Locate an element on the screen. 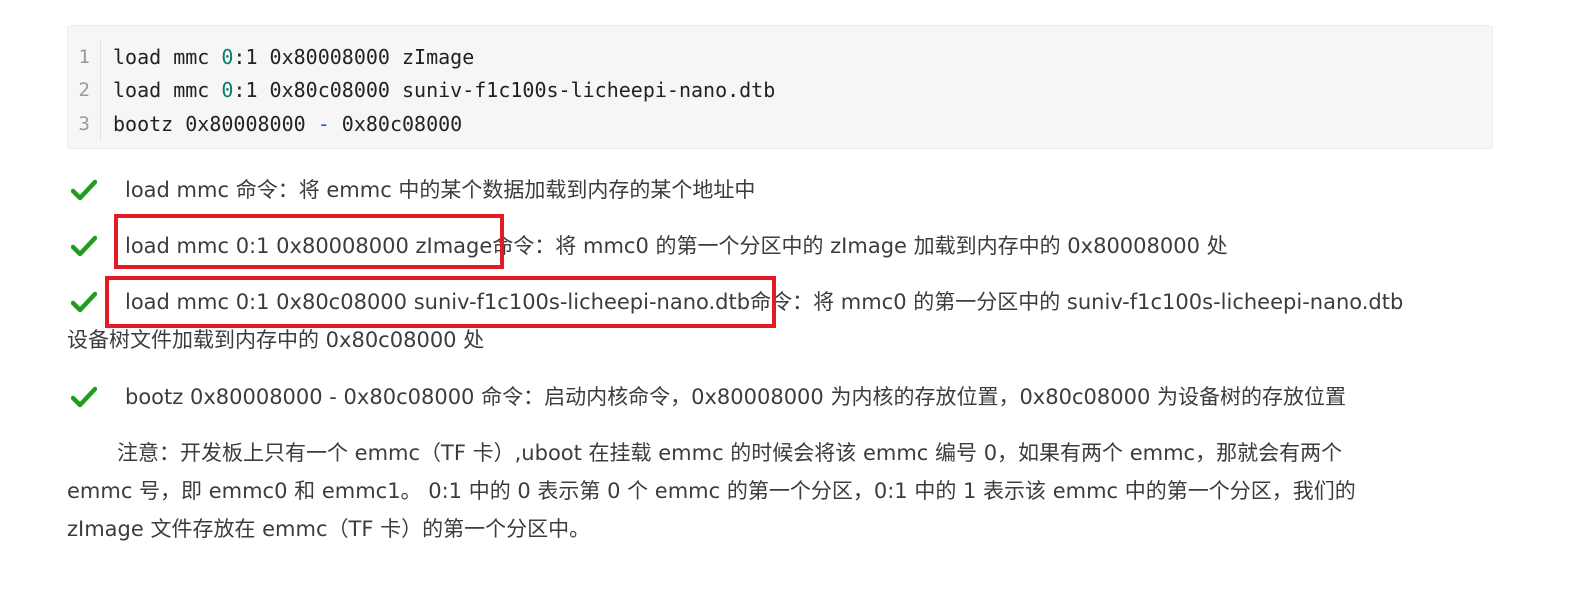 Image resolution: width=1590 pixels, height=601 pixels. code-line-1: 1 load mmc 0:1 0x80008000 zImage is located at coordinates (780, 57).